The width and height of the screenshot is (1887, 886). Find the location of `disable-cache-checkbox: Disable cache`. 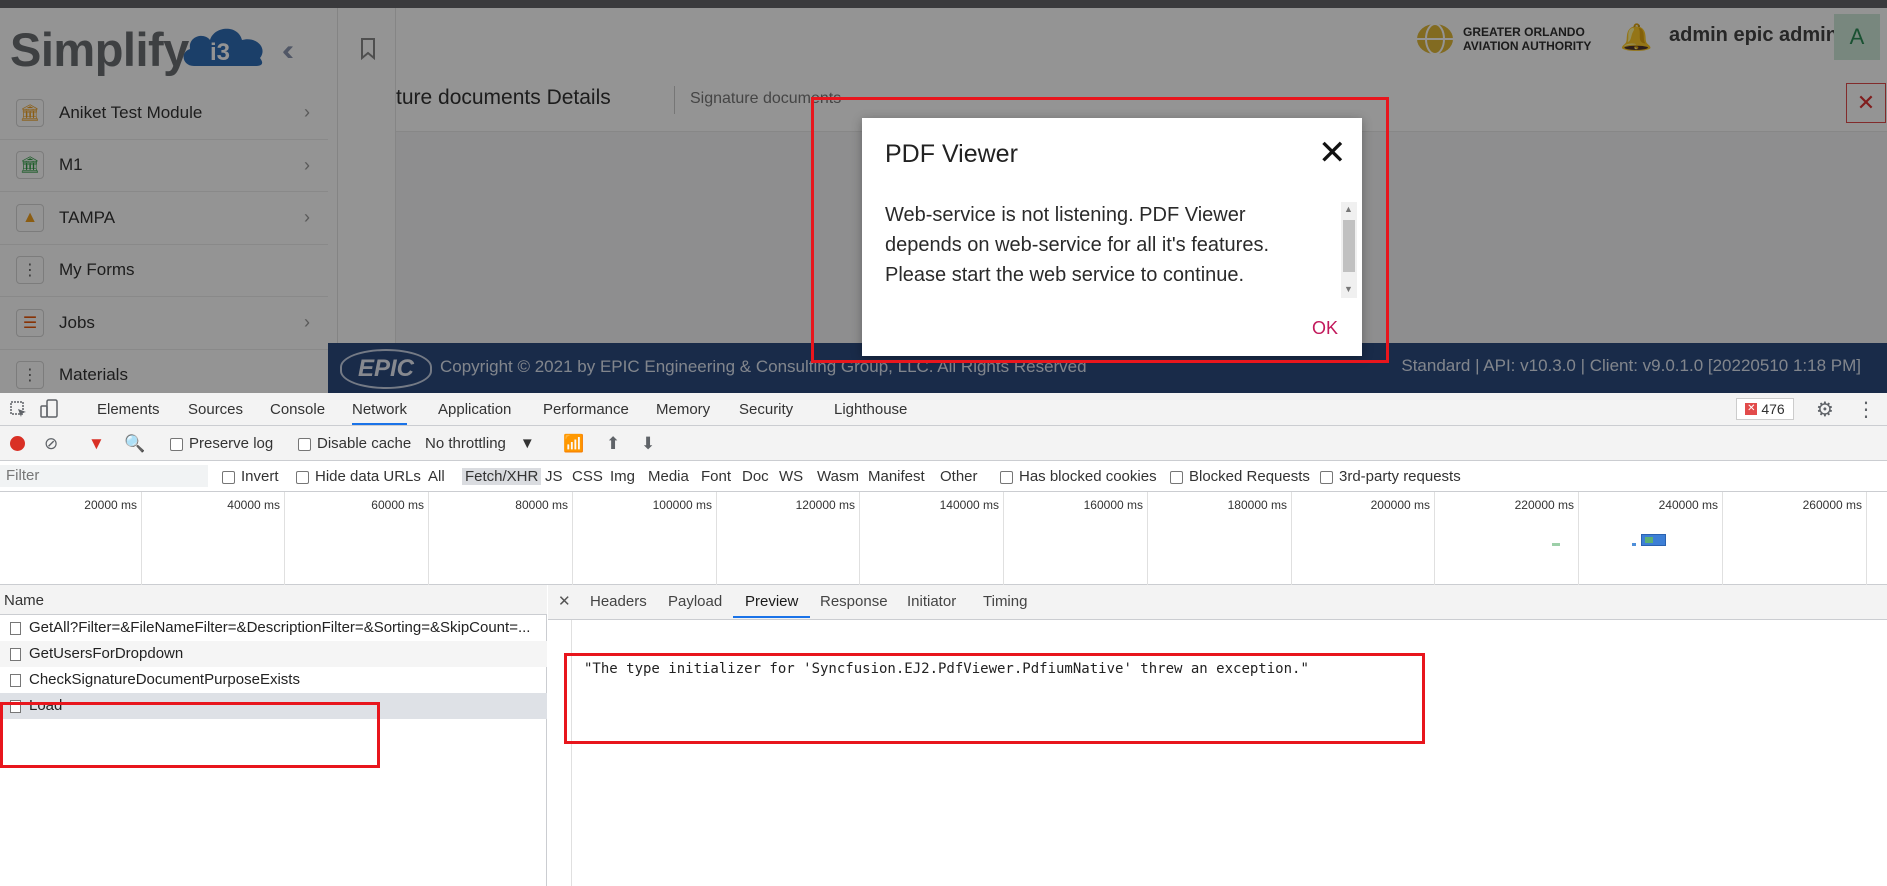

disable-cache-checkbox: Disable cache is located at coordinates (354, 443).